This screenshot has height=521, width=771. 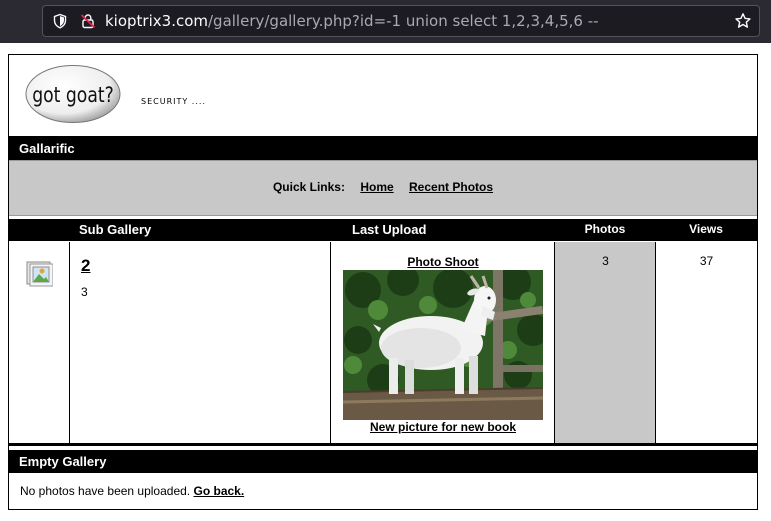 What do you see at coordinates (451, 187) in the screenshot?
I see `recent-photos-link: Recent Photos` at bounding box center [451, 187].